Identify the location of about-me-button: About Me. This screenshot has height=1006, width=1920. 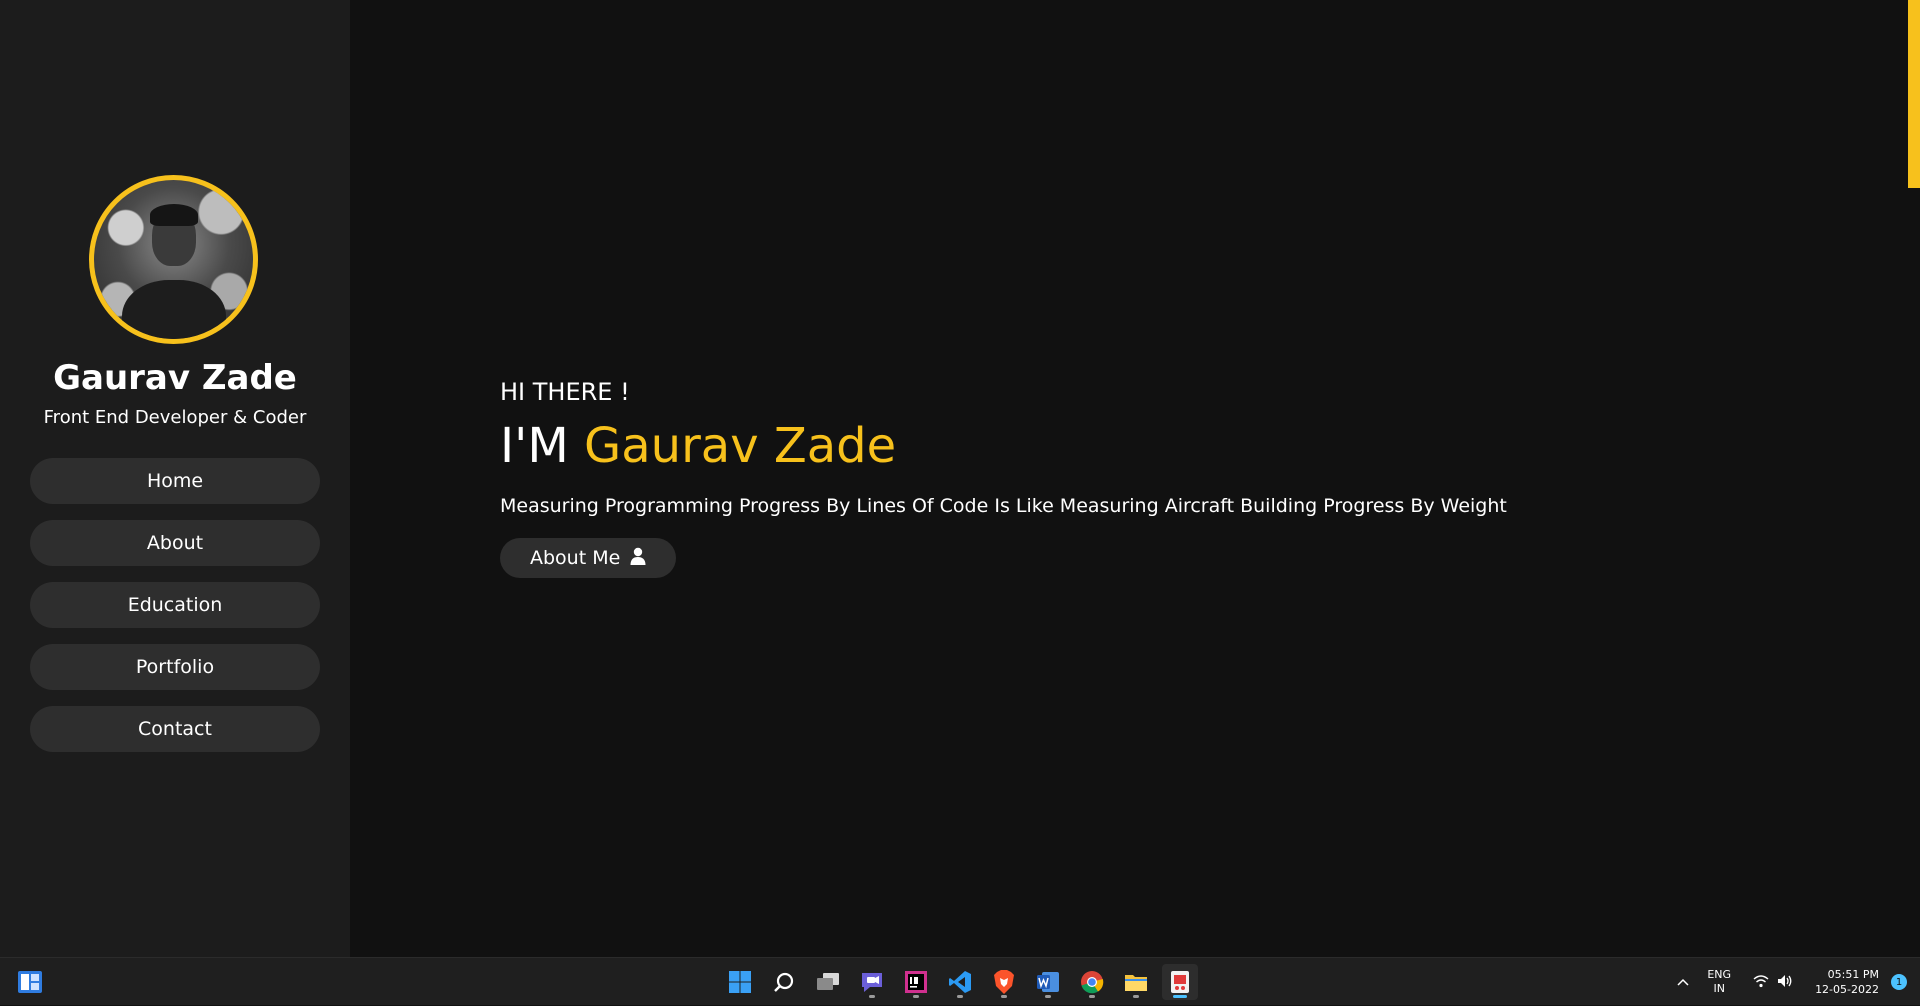
(588, 558).